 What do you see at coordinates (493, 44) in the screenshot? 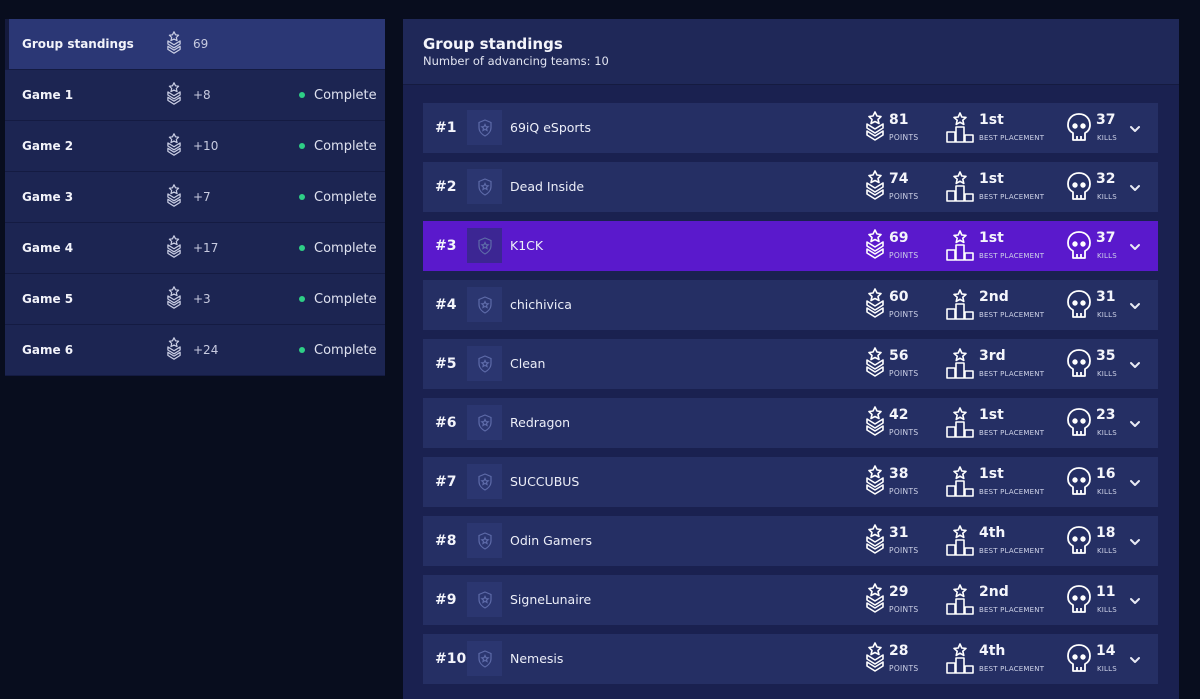
I see `panel-title: Group standings` at bounding box center [493, 44].